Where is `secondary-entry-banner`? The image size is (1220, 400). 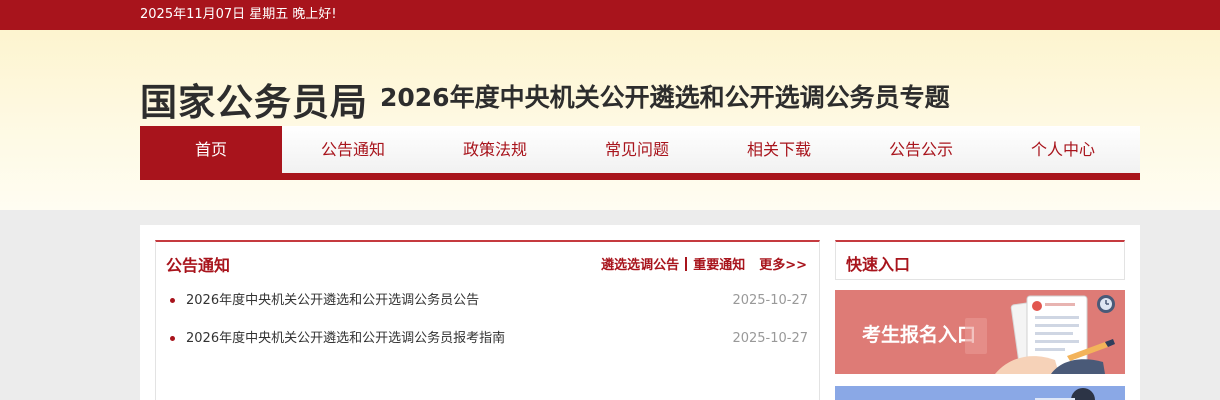 secondary-entry-banner is located at coordinates (980, 393).